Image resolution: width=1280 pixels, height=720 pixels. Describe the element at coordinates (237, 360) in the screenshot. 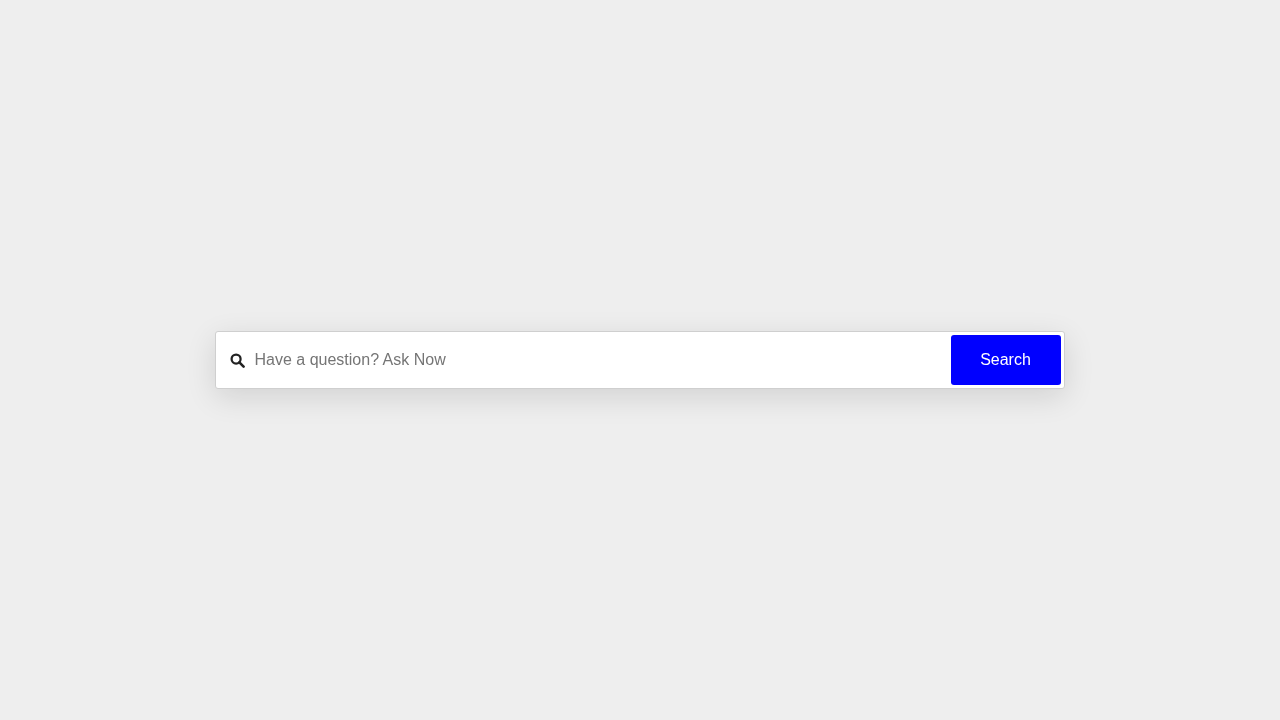

I see `search-icon` at that location.